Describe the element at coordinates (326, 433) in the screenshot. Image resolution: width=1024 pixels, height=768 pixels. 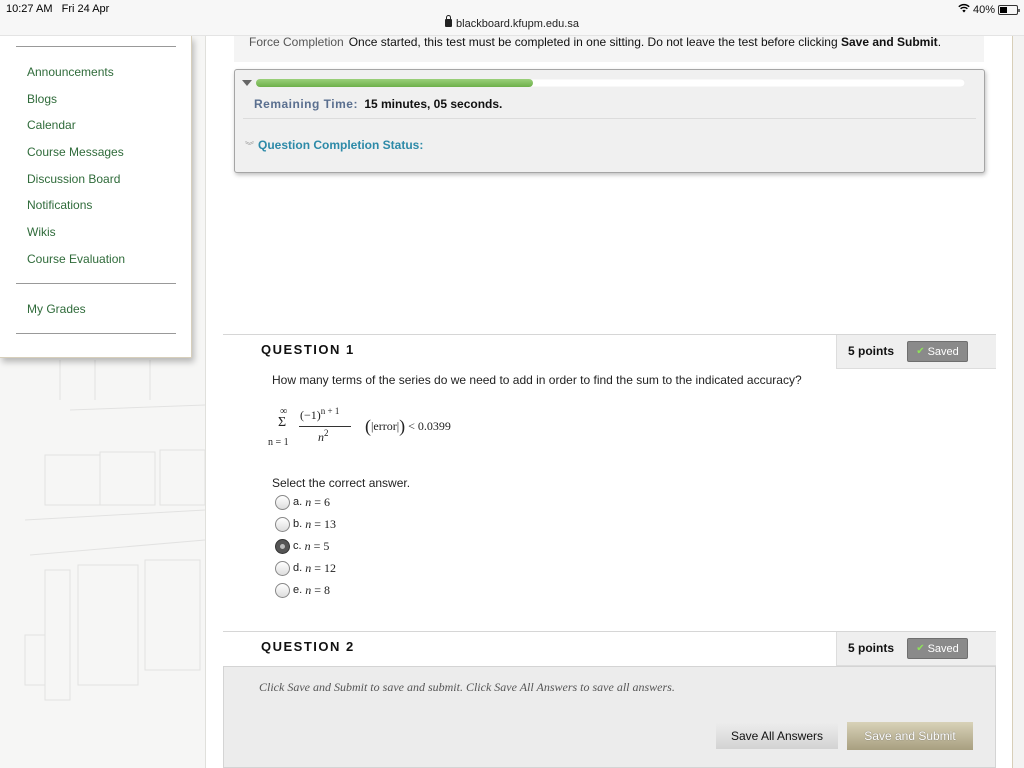
I see `denominator-exponent: 2` at that location.